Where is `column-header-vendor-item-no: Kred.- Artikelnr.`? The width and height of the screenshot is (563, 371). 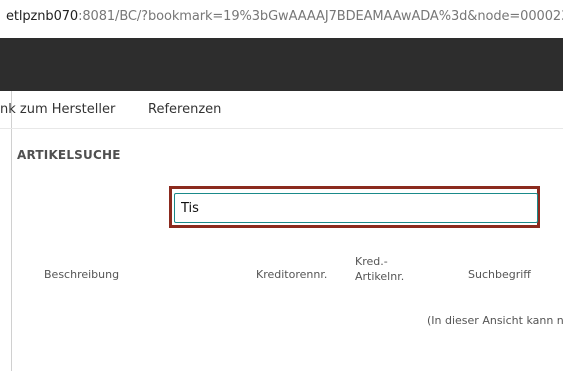
column-header-vendor-item-no: Kred.- Artikelnr. is located at coordinates (379, 269).